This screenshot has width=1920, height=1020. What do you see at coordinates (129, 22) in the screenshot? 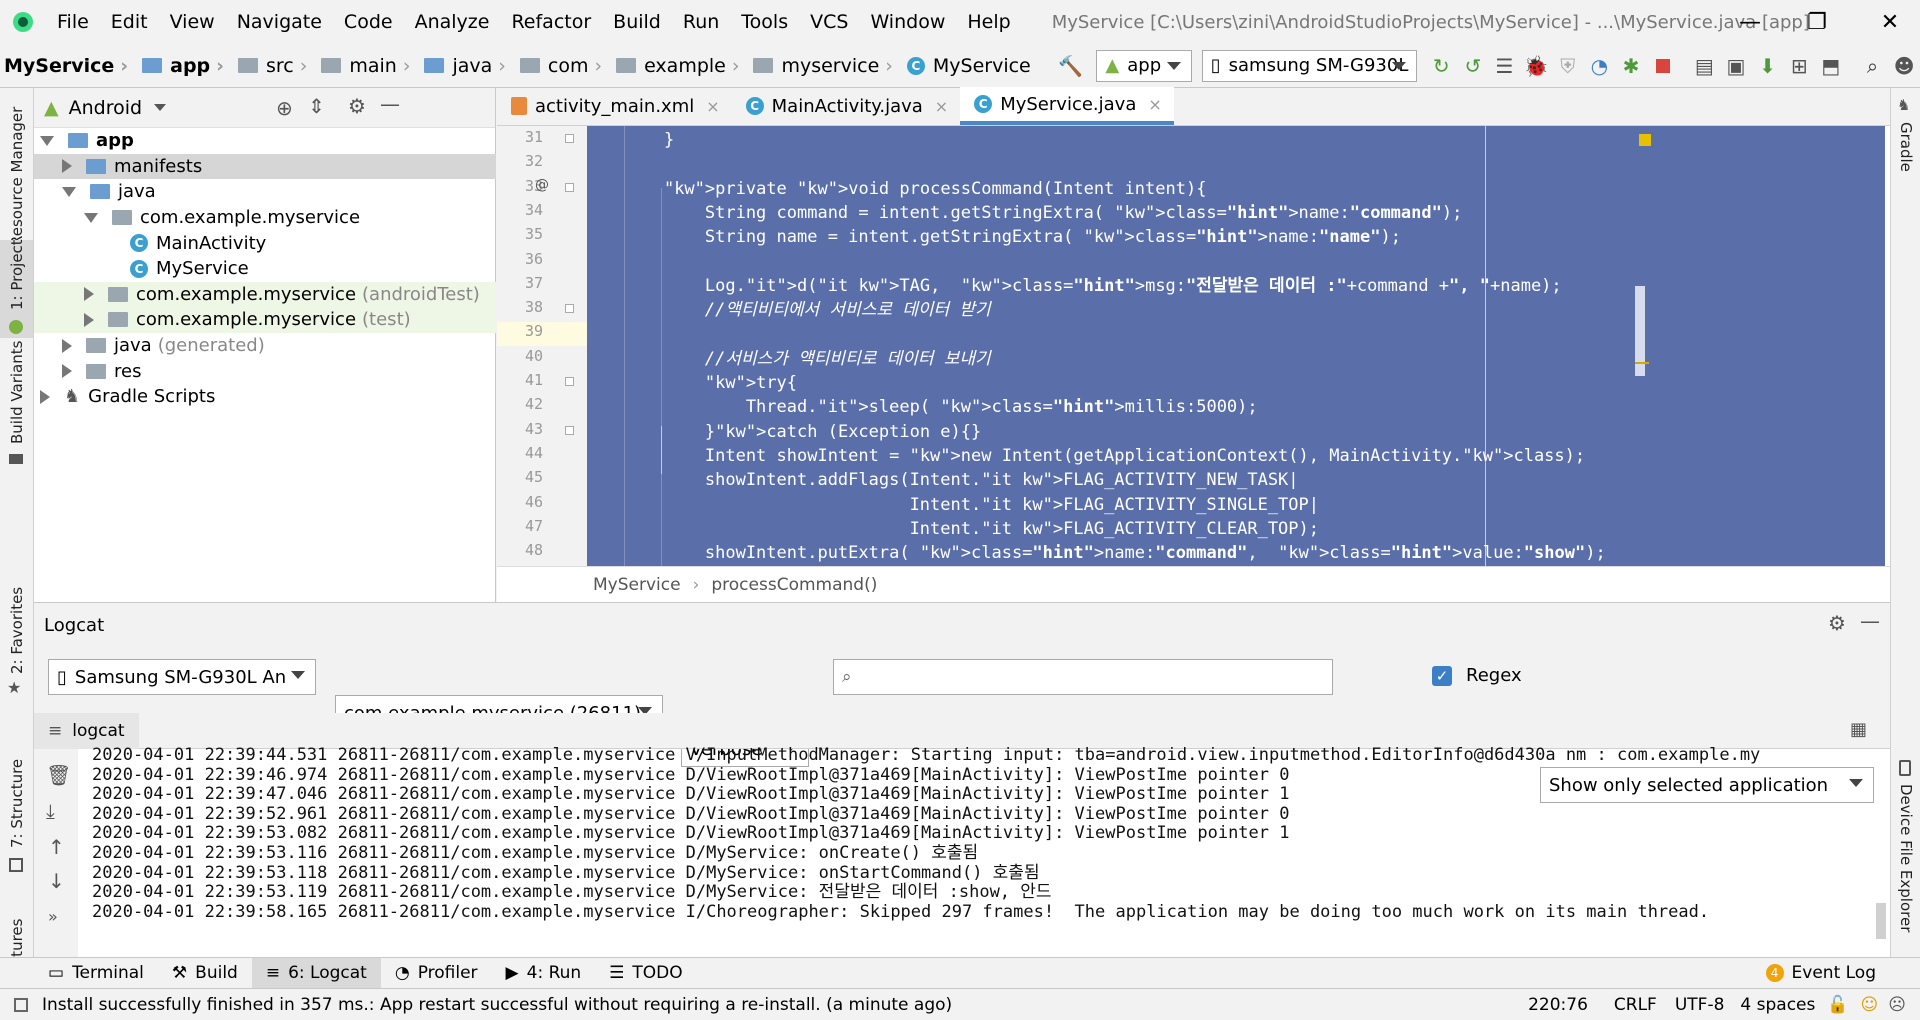
I see `menu-edit: Edit` at bounding box center [129, 22].